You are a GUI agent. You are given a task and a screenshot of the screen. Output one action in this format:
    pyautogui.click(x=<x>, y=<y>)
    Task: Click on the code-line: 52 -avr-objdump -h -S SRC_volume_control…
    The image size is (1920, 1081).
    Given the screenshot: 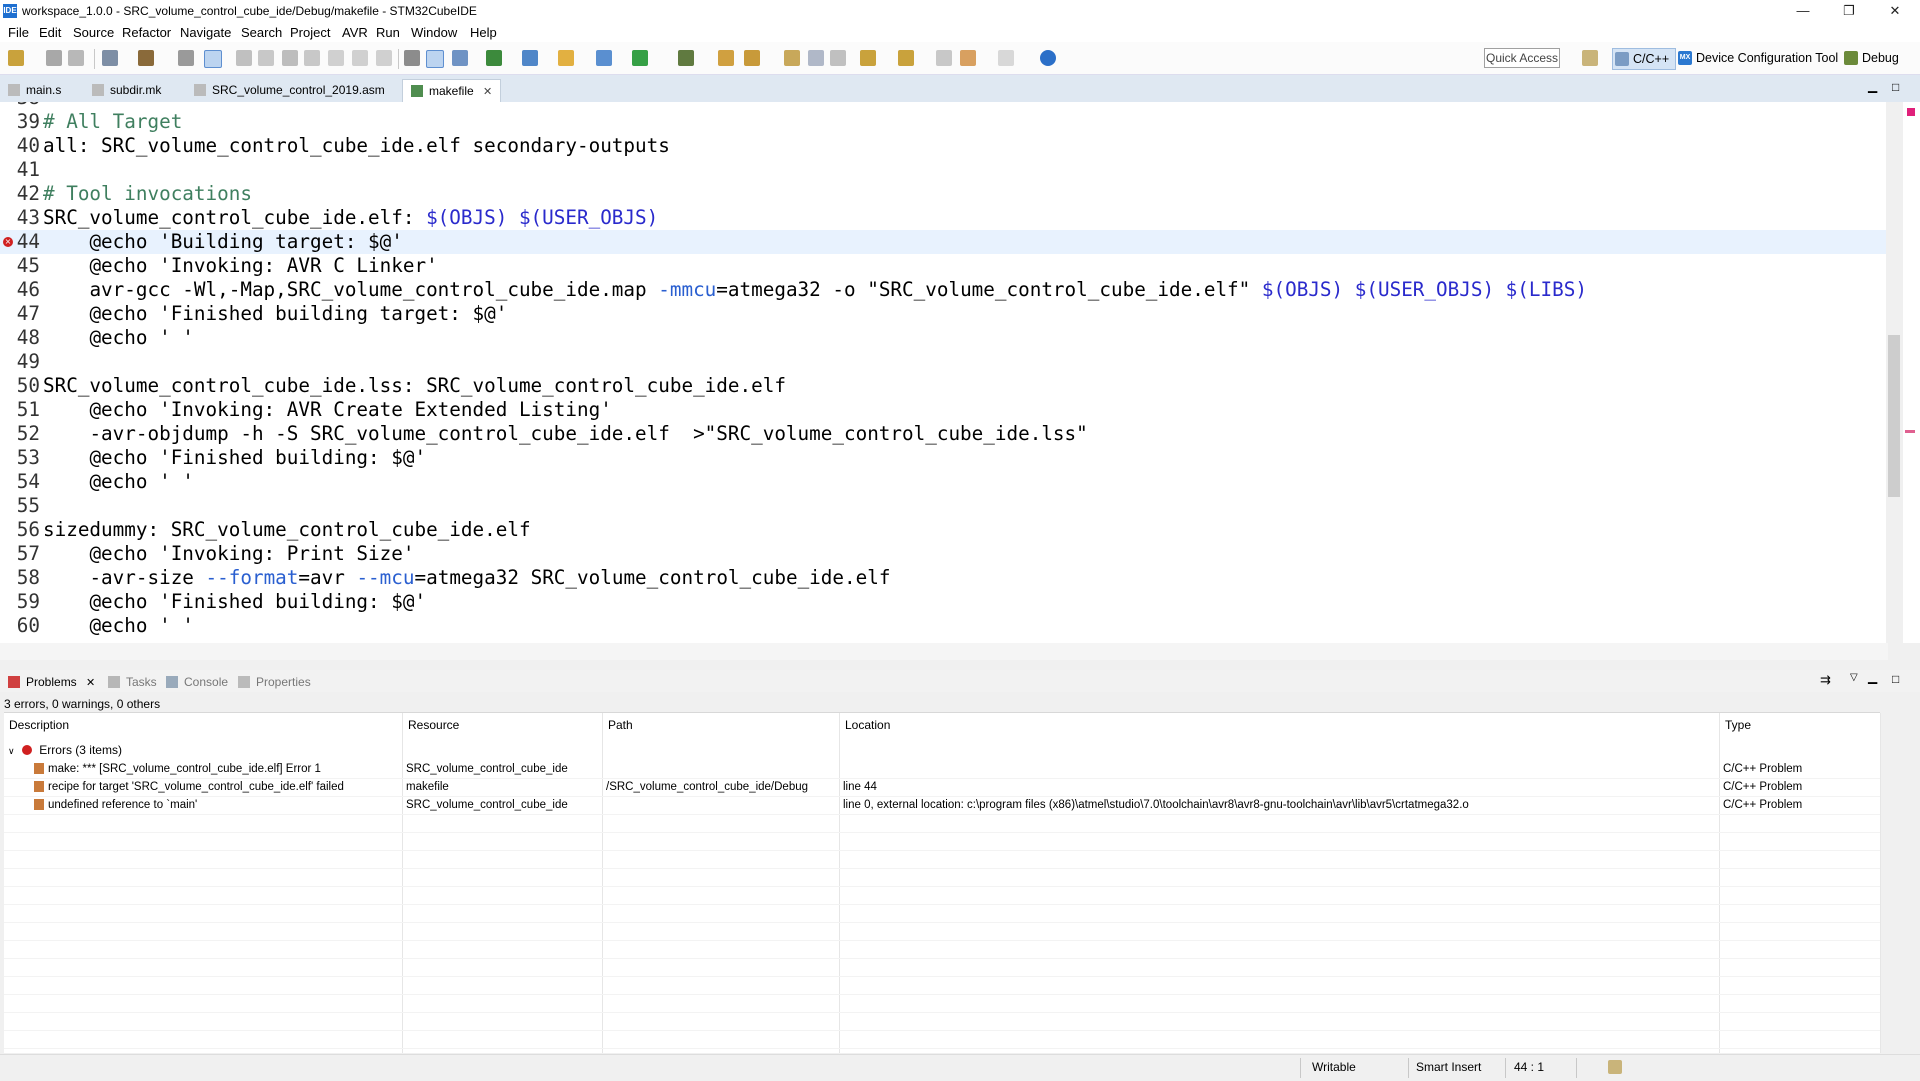 What is the action you would take?
    pyautogui.click(x=944, y=434)
    